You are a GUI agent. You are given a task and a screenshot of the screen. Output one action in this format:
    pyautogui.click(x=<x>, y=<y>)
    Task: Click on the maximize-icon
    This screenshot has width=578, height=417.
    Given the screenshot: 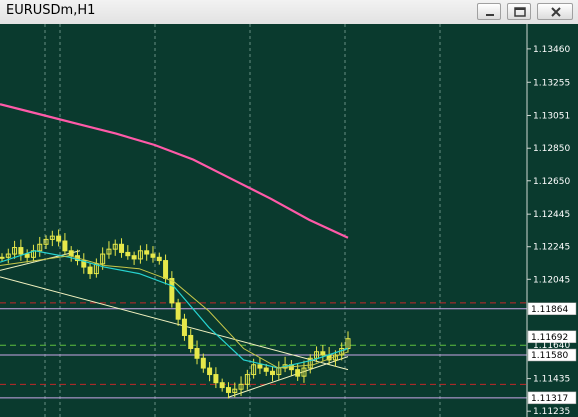 What is the action you would take?
    pyautogui.click(x=520, y=12)
    